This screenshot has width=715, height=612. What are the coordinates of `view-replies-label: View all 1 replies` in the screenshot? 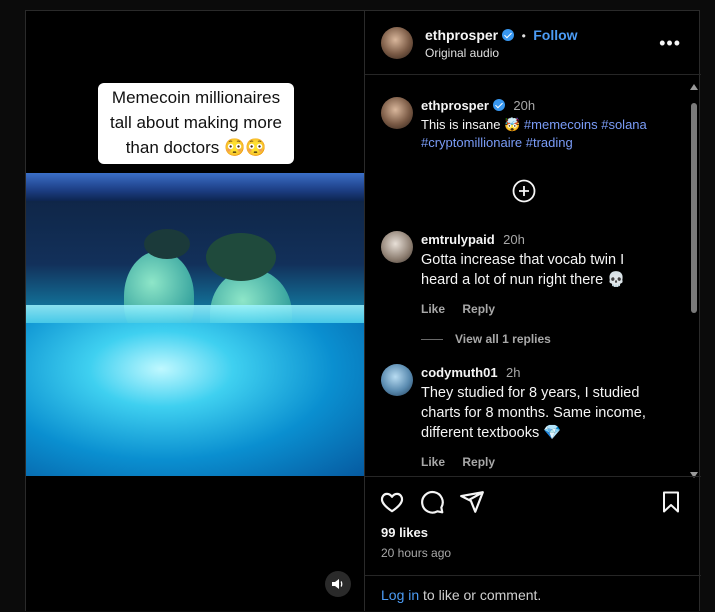 It's located at (503, 339).